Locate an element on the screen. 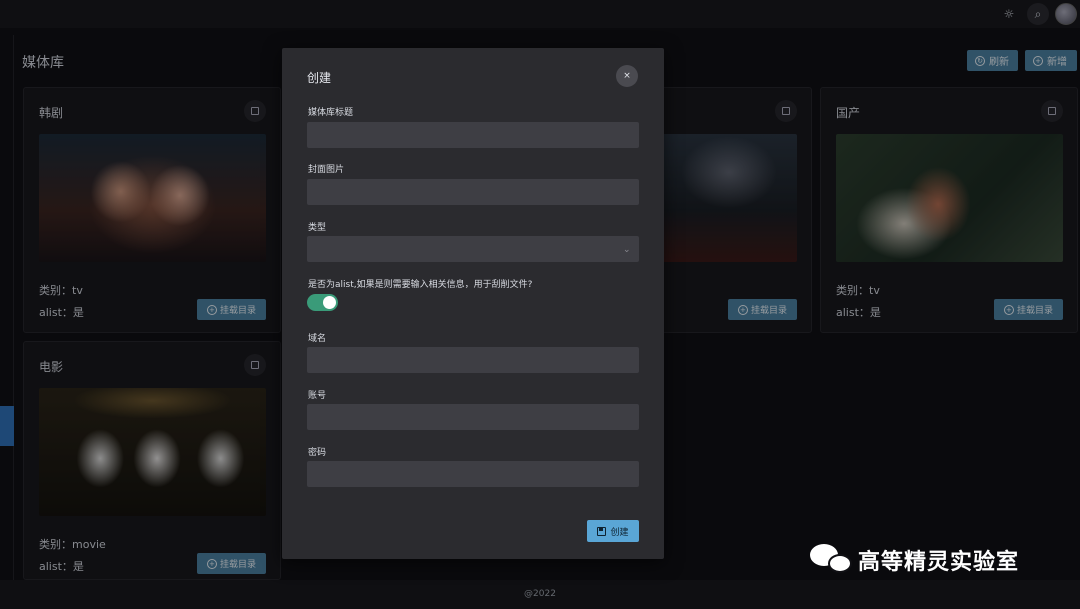 The height and width of the screenshot is (609, 1080). cover-image-input is located at coordinates (473, 192).